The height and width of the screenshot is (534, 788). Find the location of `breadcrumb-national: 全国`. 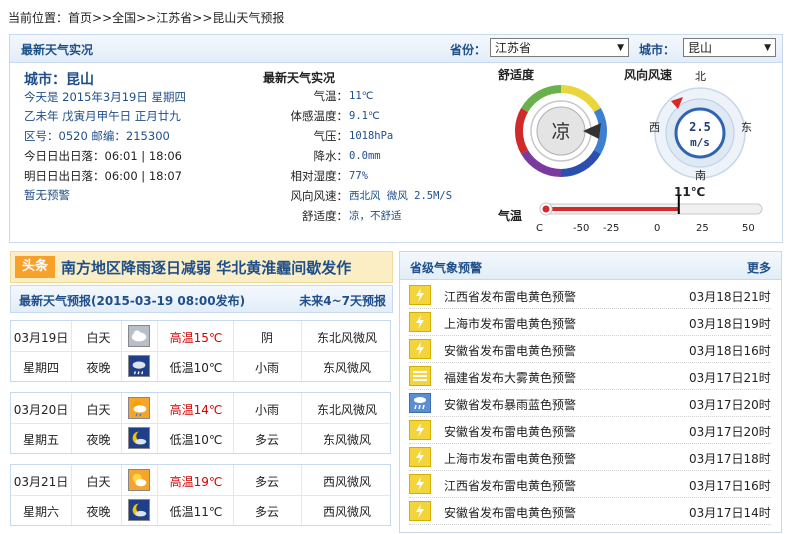

breadcrumb-national: 全国 is located at coordinates (124, 18).